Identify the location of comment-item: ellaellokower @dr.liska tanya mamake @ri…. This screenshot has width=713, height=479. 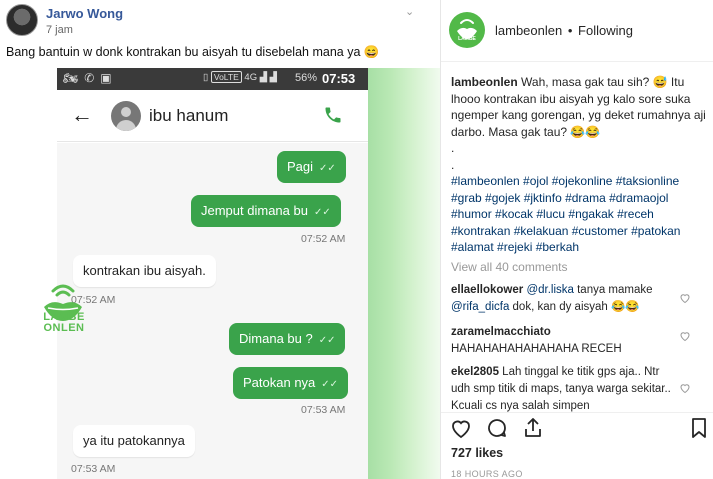
(566, 299).